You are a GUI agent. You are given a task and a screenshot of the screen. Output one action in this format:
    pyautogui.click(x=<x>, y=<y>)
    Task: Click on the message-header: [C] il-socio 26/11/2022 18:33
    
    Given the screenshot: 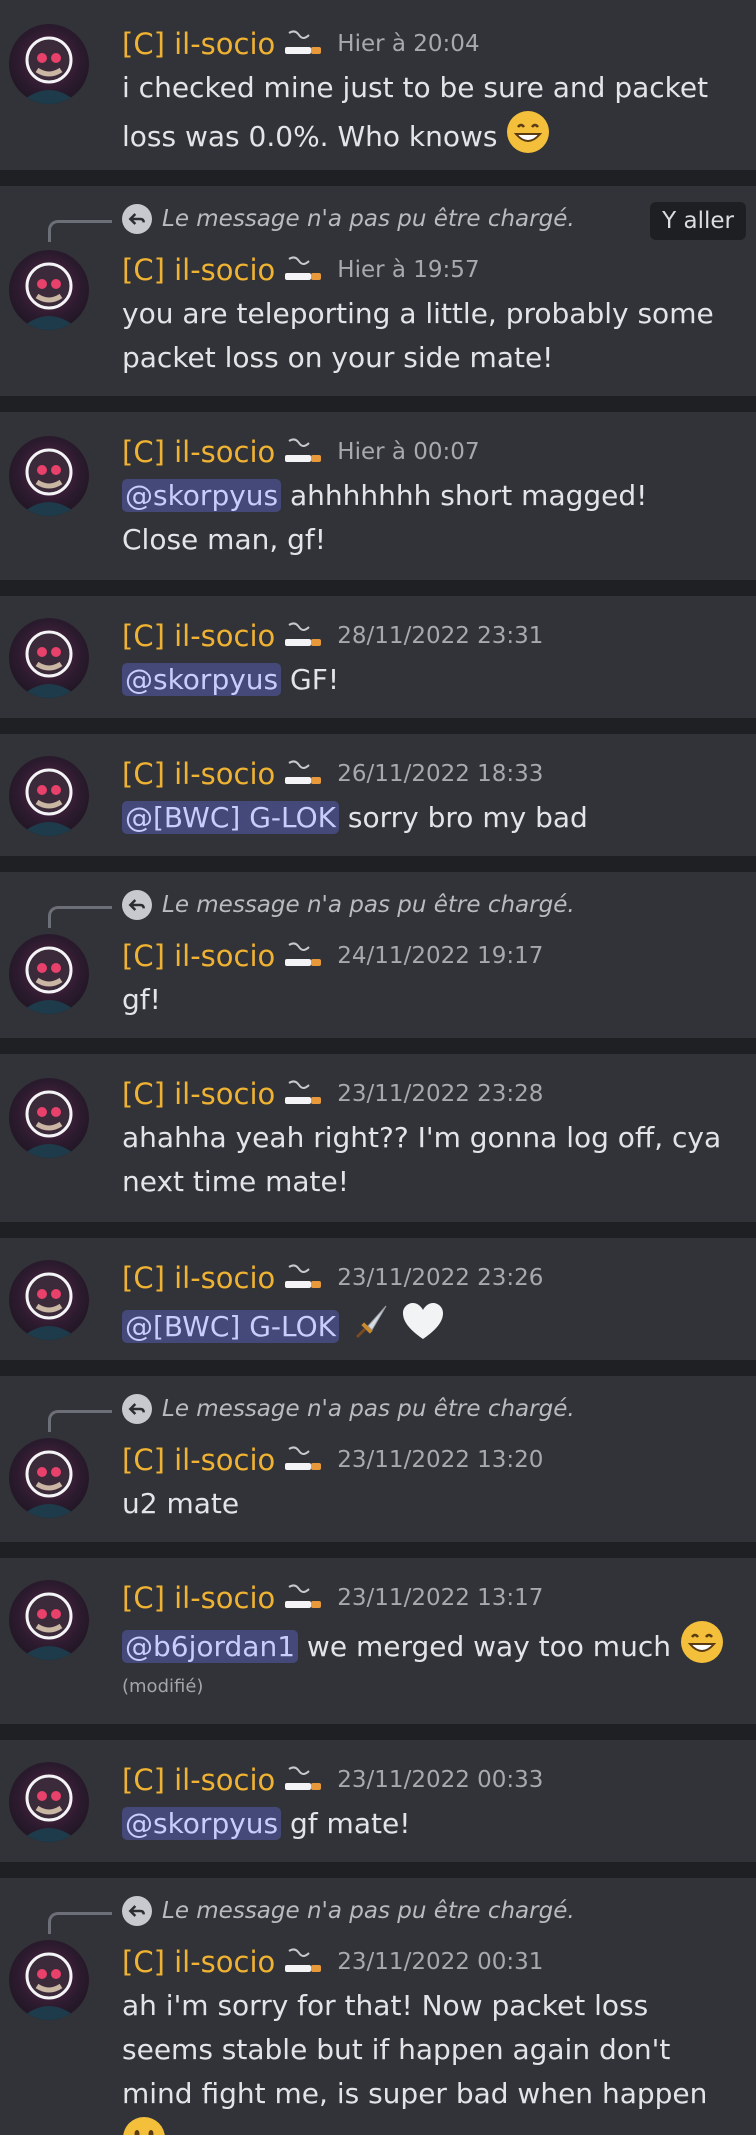 What is the action you would take?
    pyautogui.click(x=332, y=774)
    